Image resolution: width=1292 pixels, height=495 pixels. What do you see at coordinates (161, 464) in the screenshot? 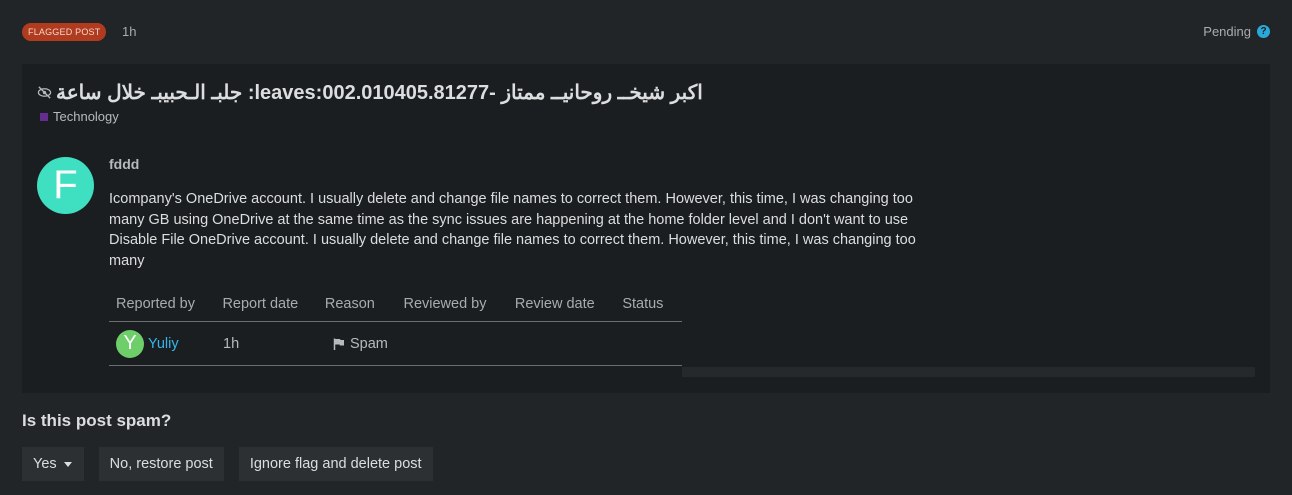
I see `restore-post-button: No, restore post` at bounding box center [161, 464].